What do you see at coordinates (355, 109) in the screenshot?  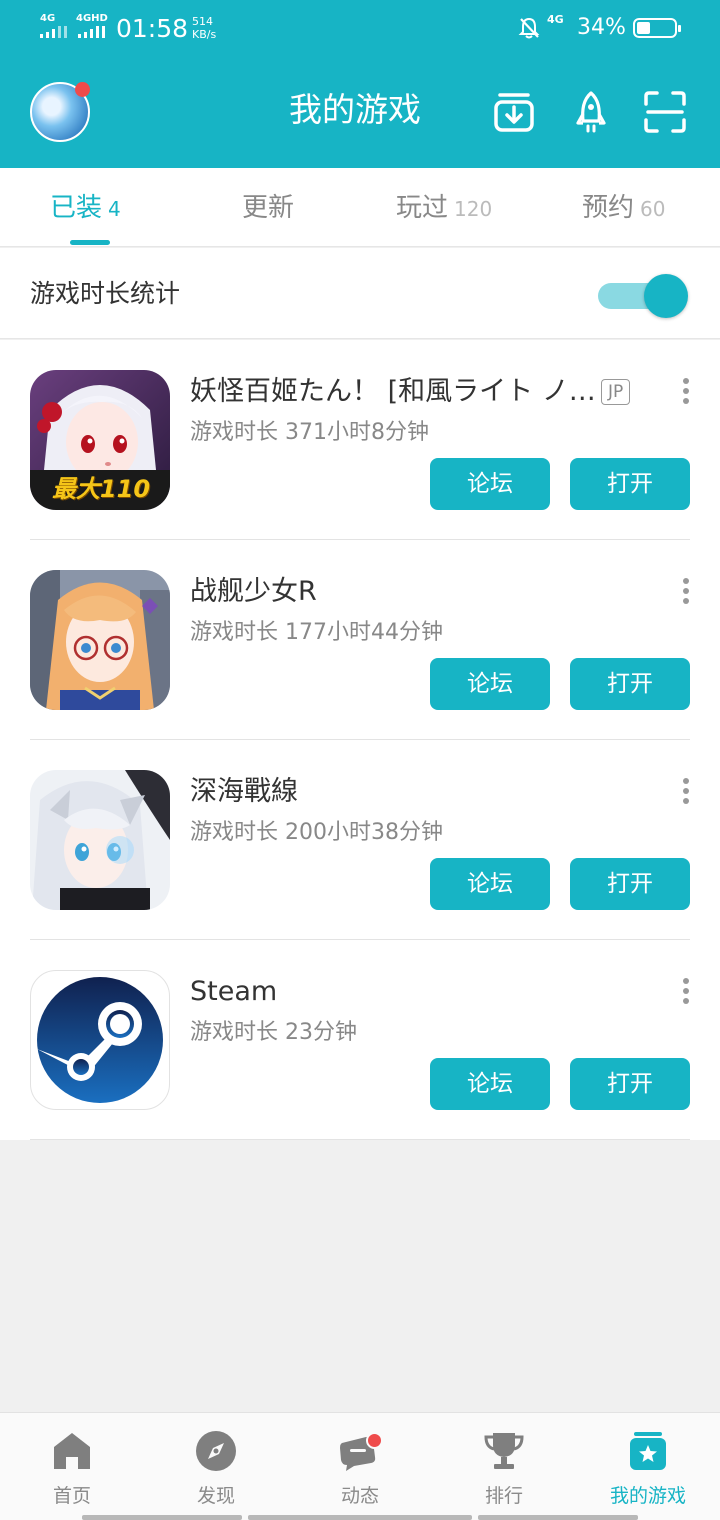 I see `page-title: 我的游戏` at bounding box center [355, 109].